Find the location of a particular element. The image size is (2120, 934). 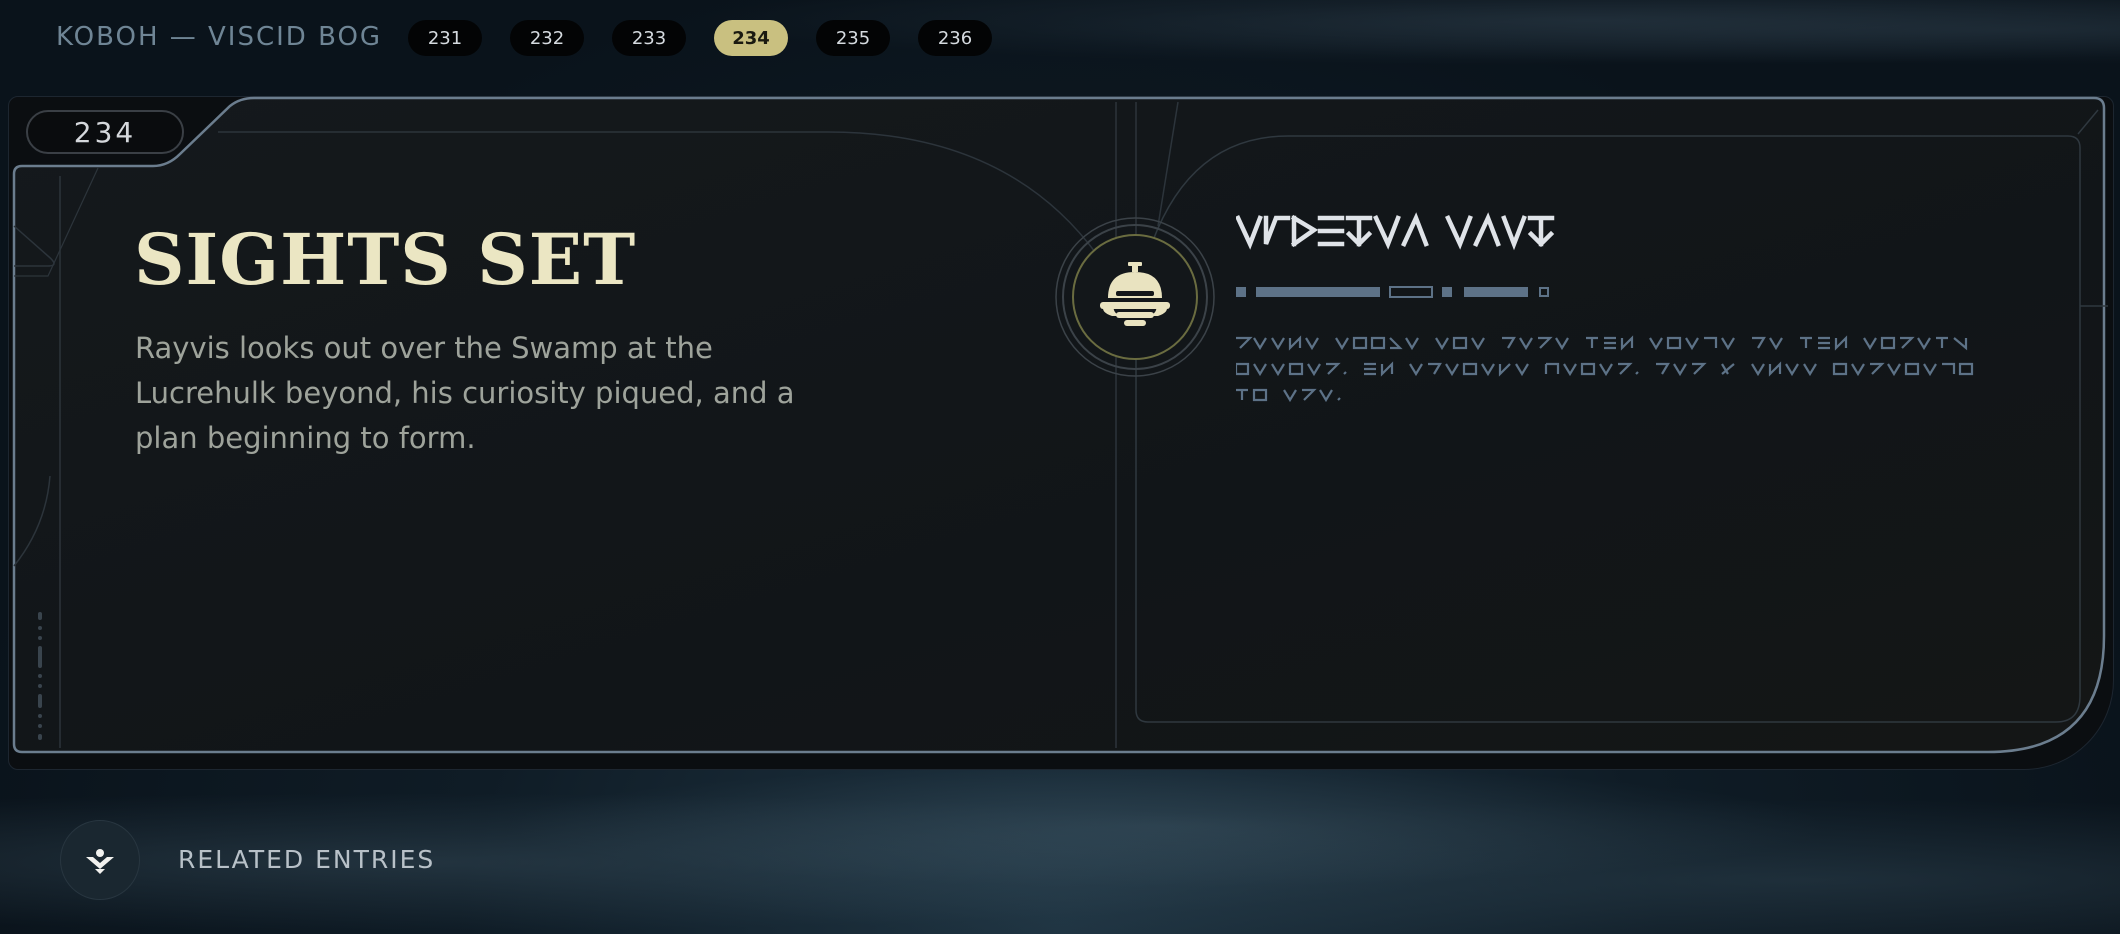

page-tab-231: 231 is located at coordinates (445, 38).